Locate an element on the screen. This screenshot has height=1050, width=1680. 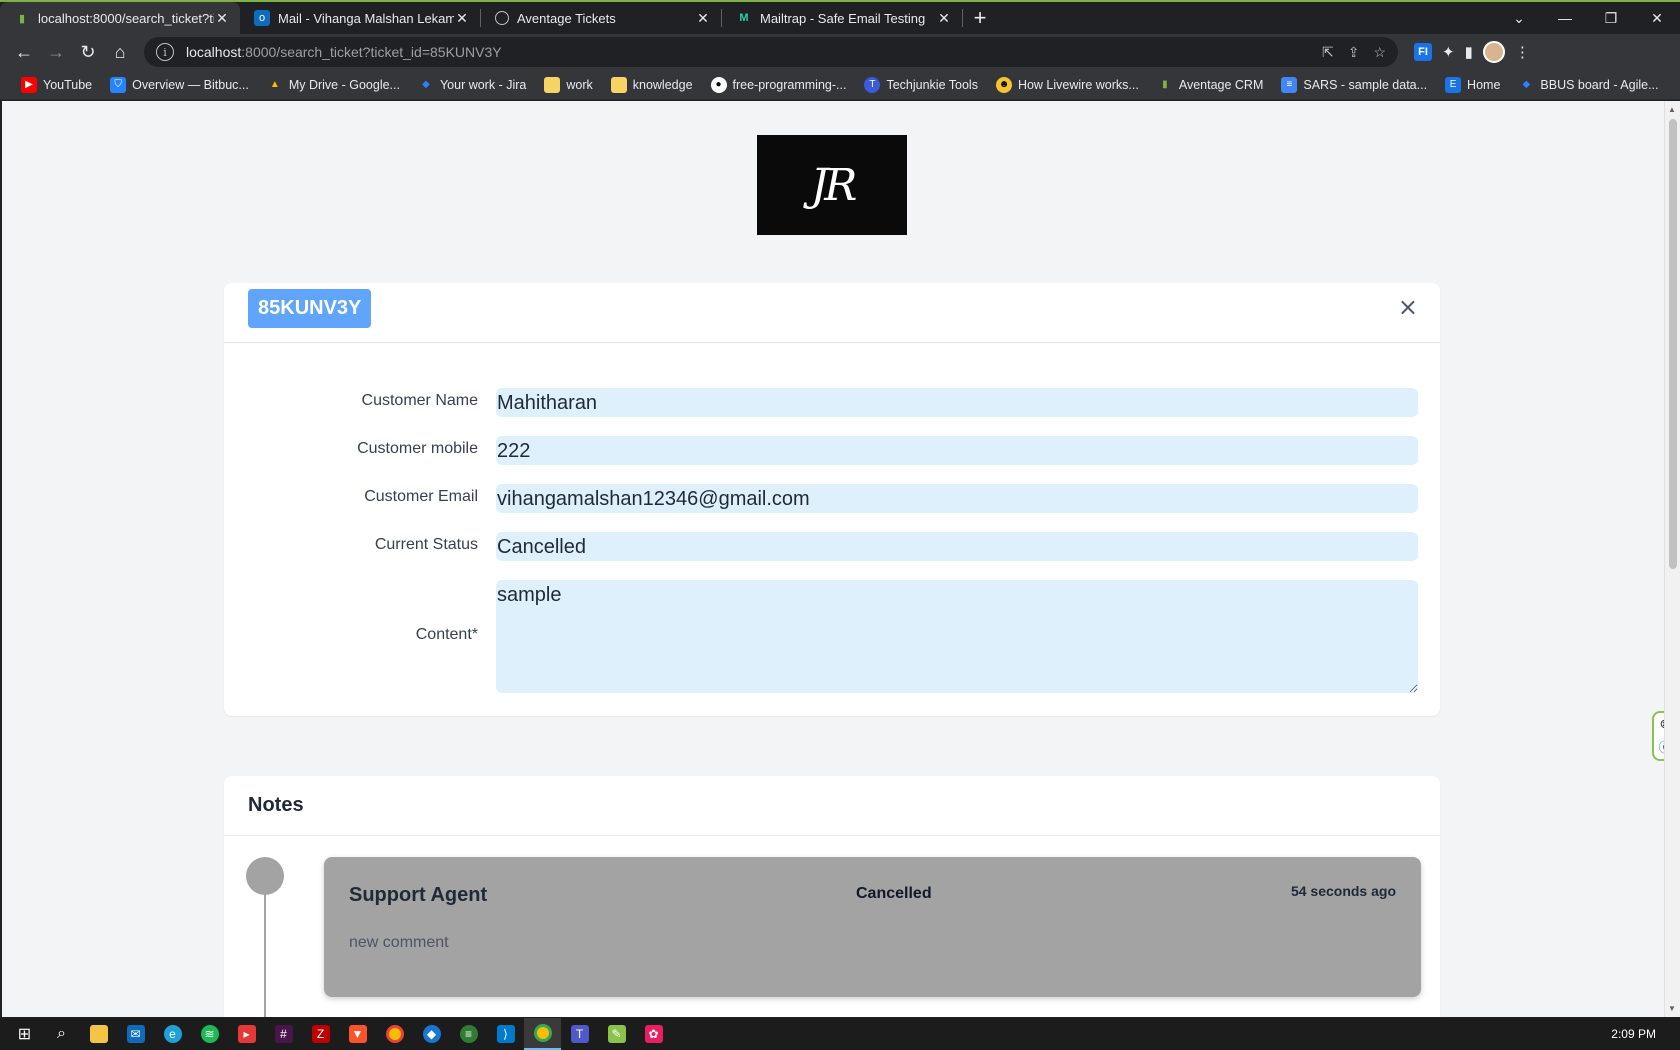
tab-mailtrap: M Mailtrap - Safe Email Testing ✕ is located at coordinates (842, 18).